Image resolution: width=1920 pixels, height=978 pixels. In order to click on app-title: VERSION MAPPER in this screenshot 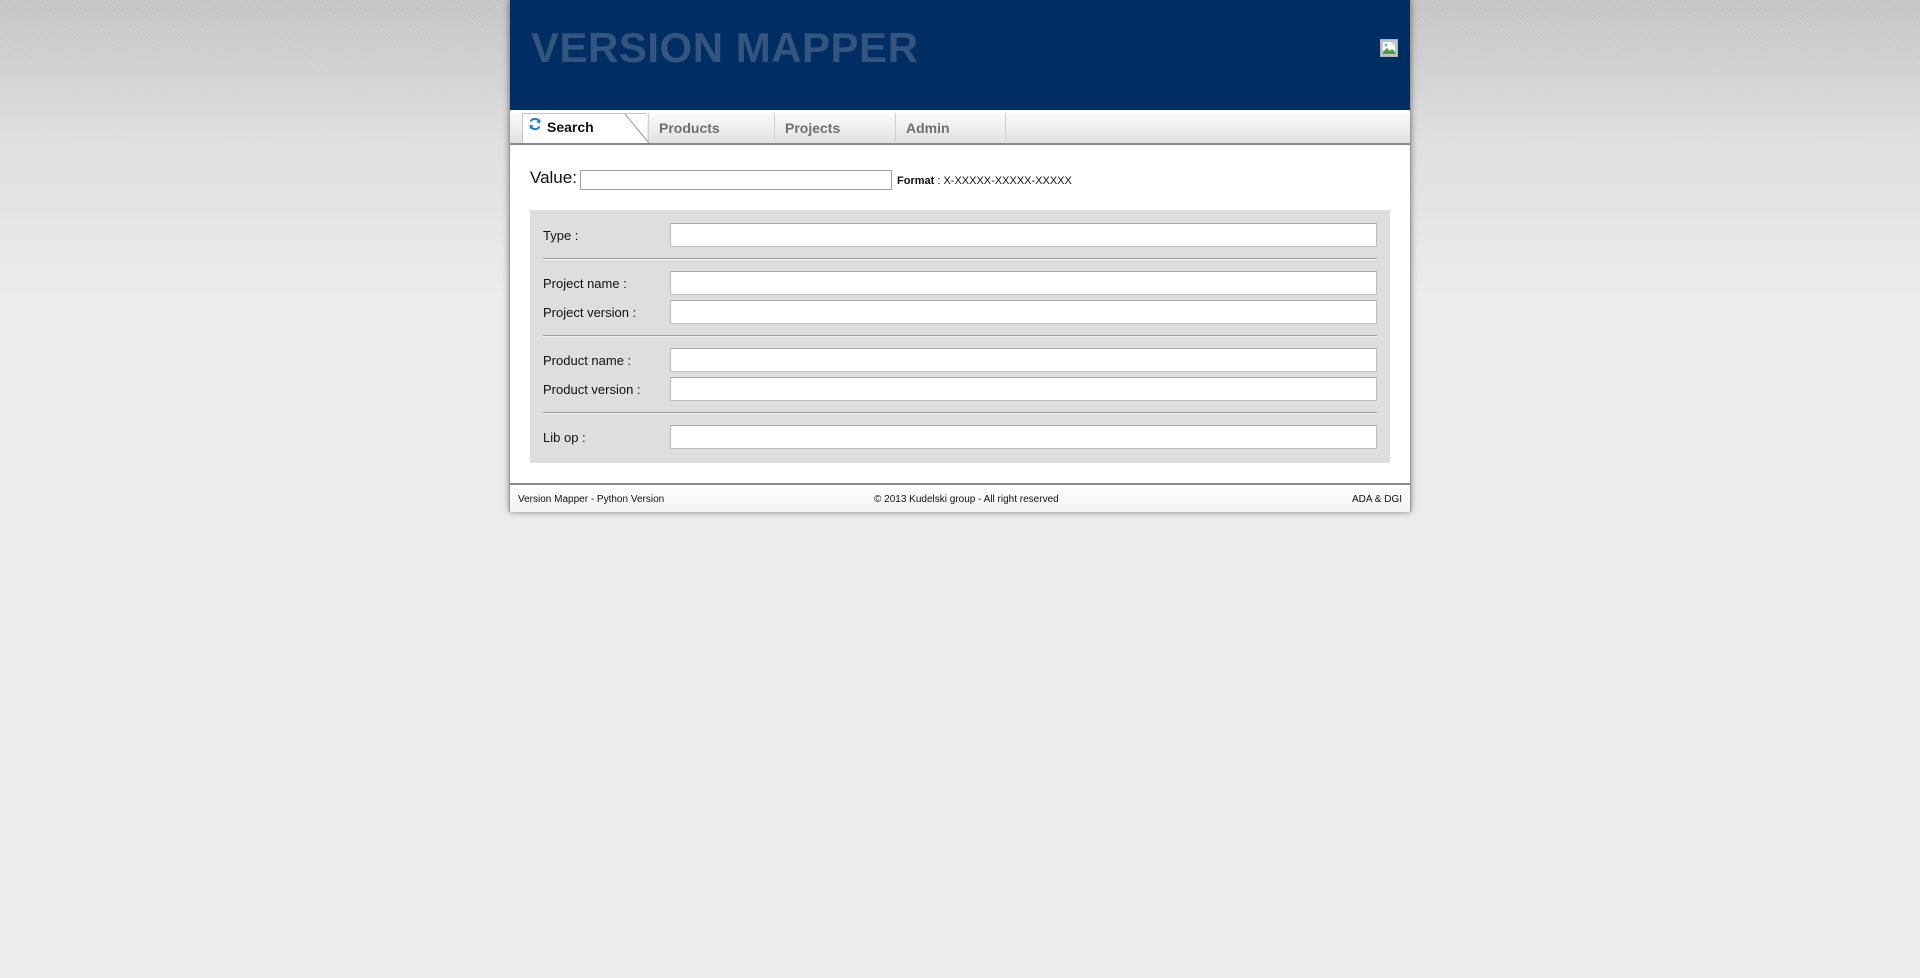, I will do `click(725, 47)`.